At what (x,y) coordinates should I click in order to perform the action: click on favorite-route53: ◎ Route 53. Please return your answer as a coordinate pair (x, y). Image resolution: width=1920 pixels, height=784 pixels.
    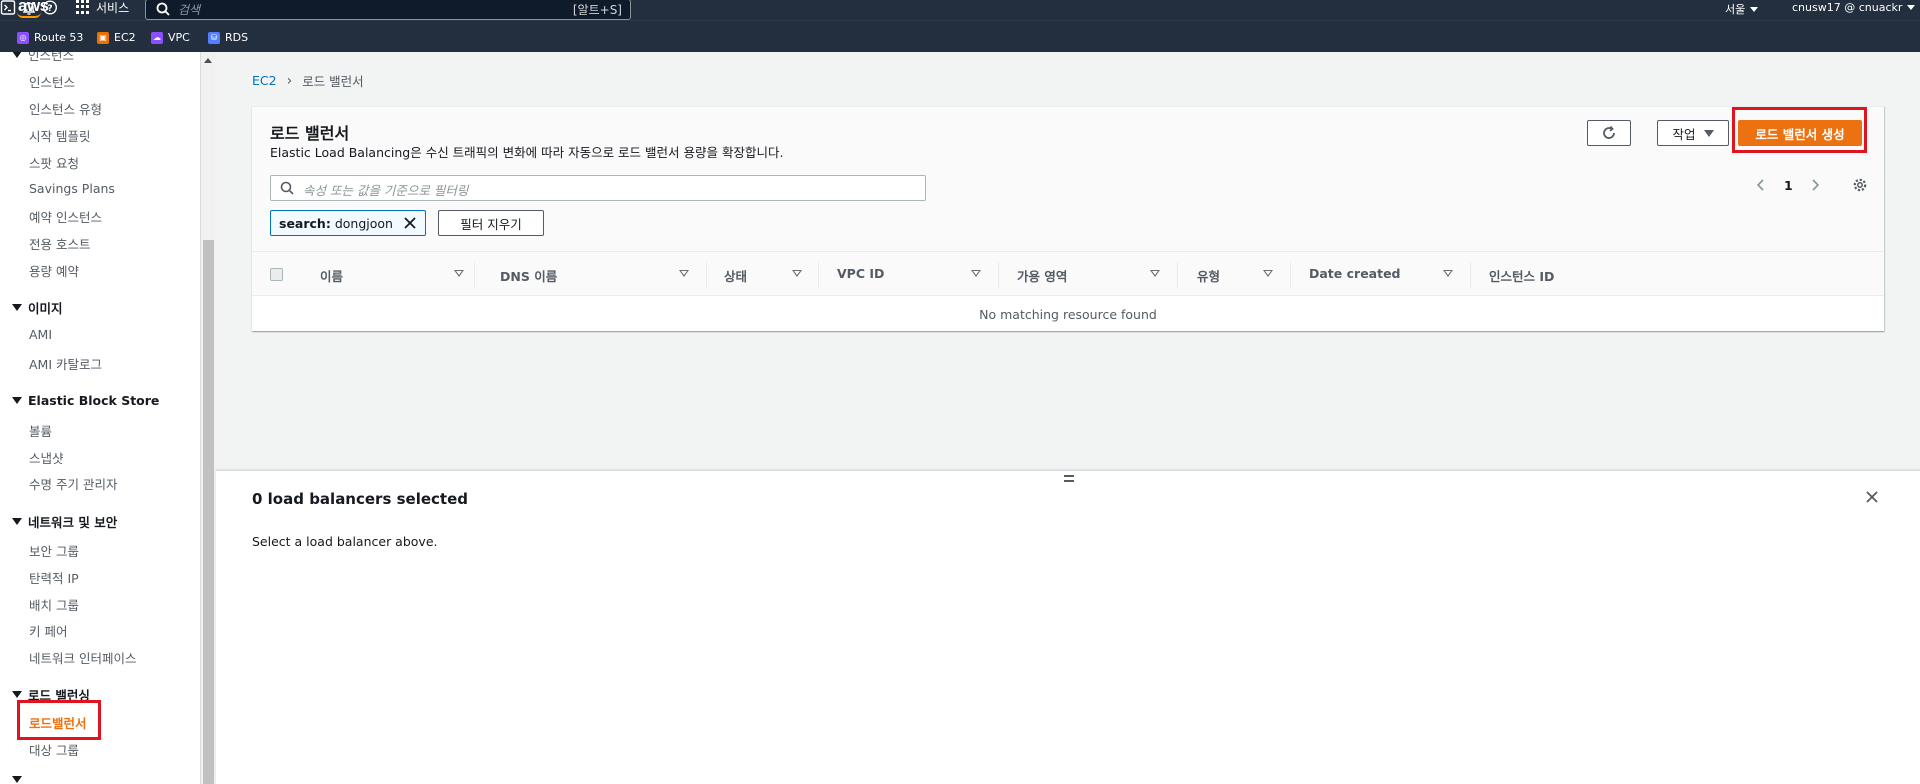
    Looking at the image, I should click on (50, 37).